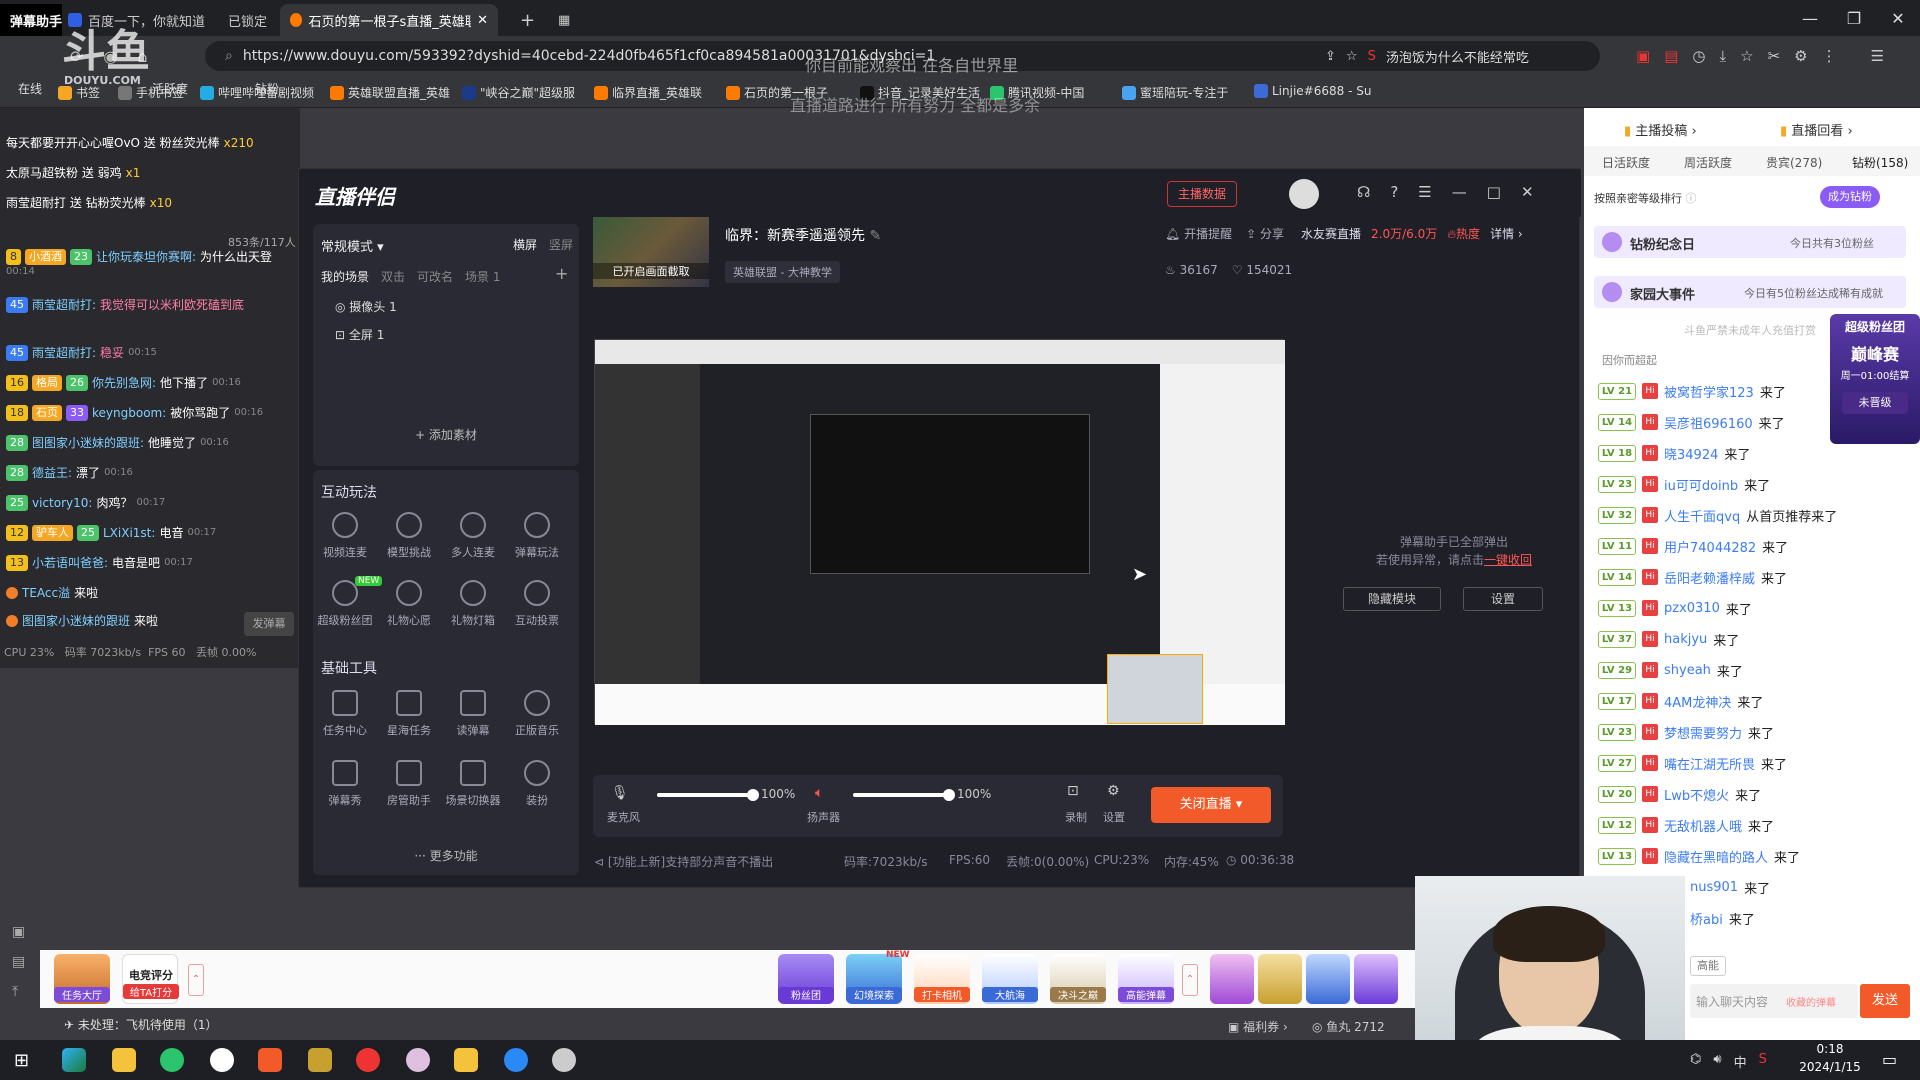 The image size is (1920, 1080). I want to click on tab-danmu-helper: 弹幕助手, so click(31, 20).